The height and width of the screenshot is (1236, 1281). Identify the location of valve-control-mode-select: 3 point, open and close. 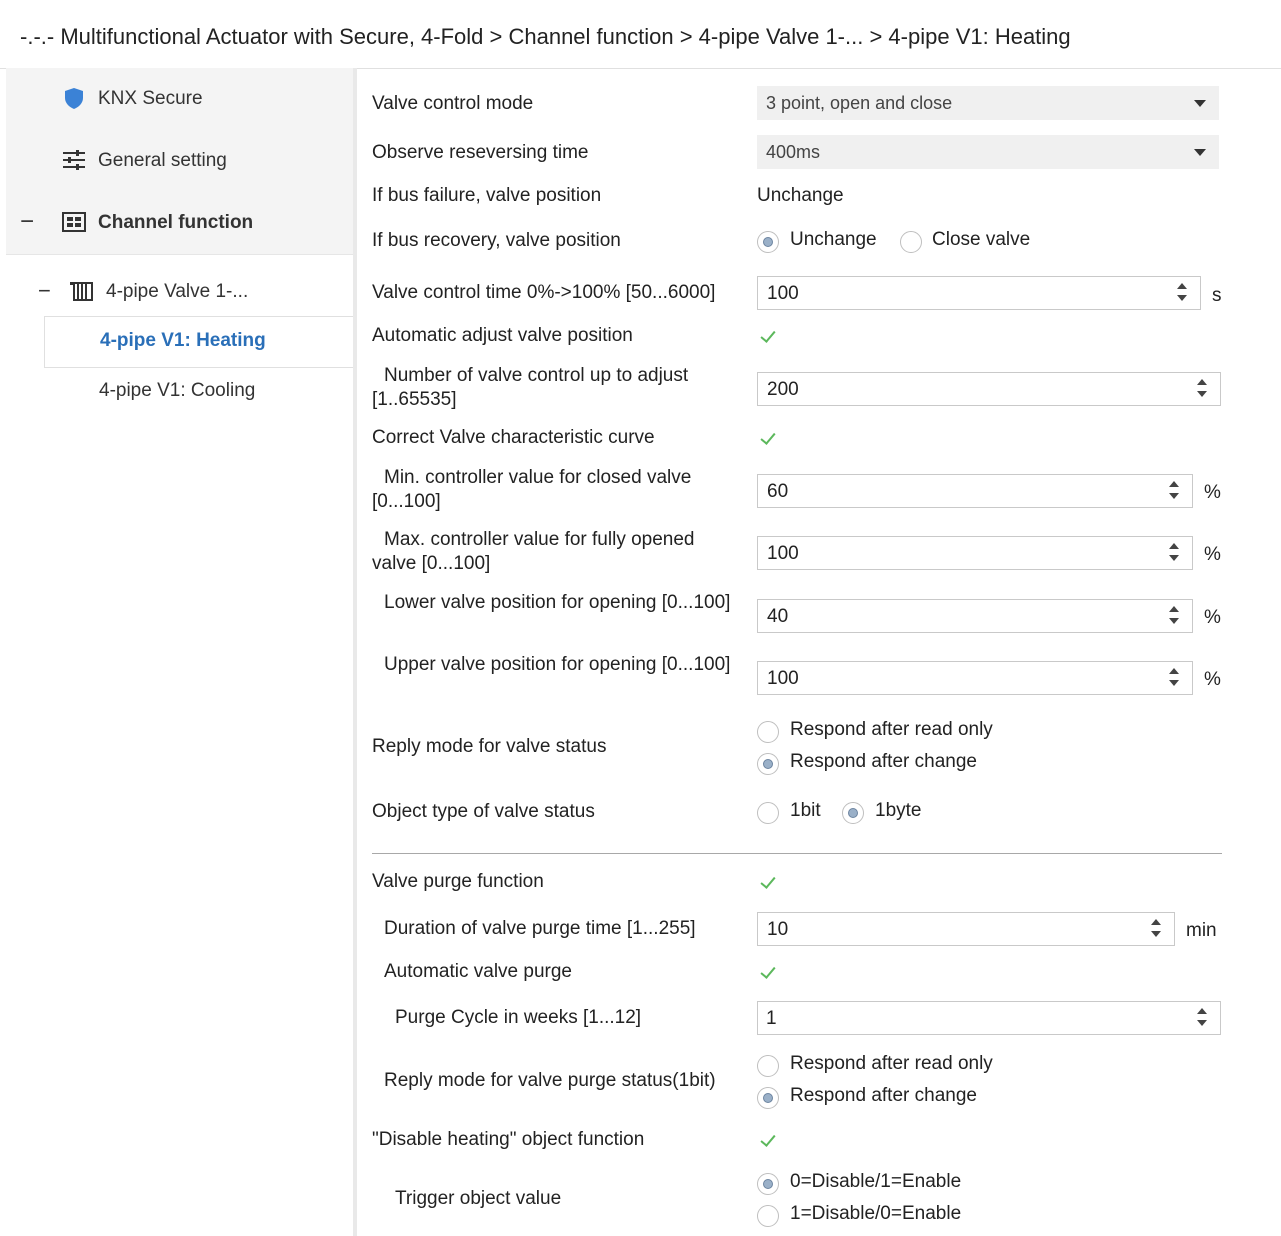
(988, 103).